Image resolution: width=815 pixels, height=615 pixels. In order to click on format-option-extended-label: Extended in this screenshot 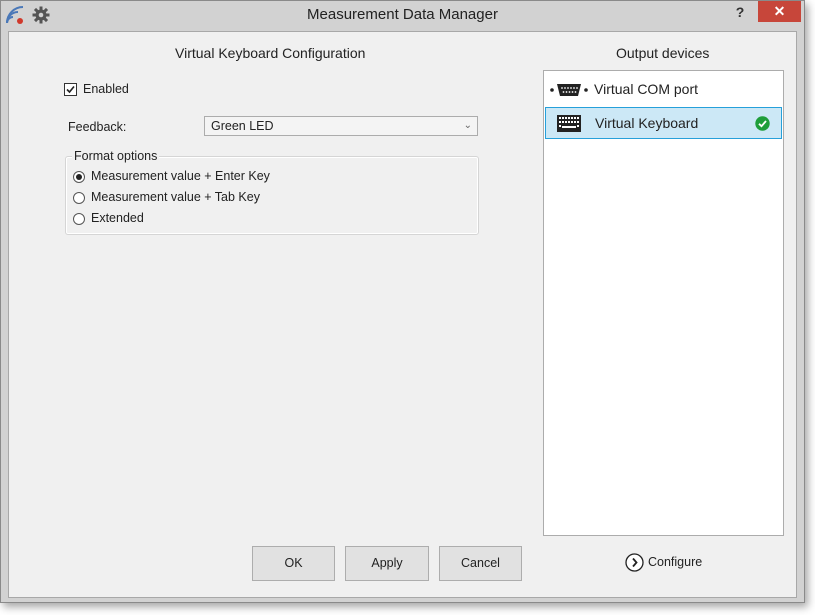, I will do `click(117, 218)`.